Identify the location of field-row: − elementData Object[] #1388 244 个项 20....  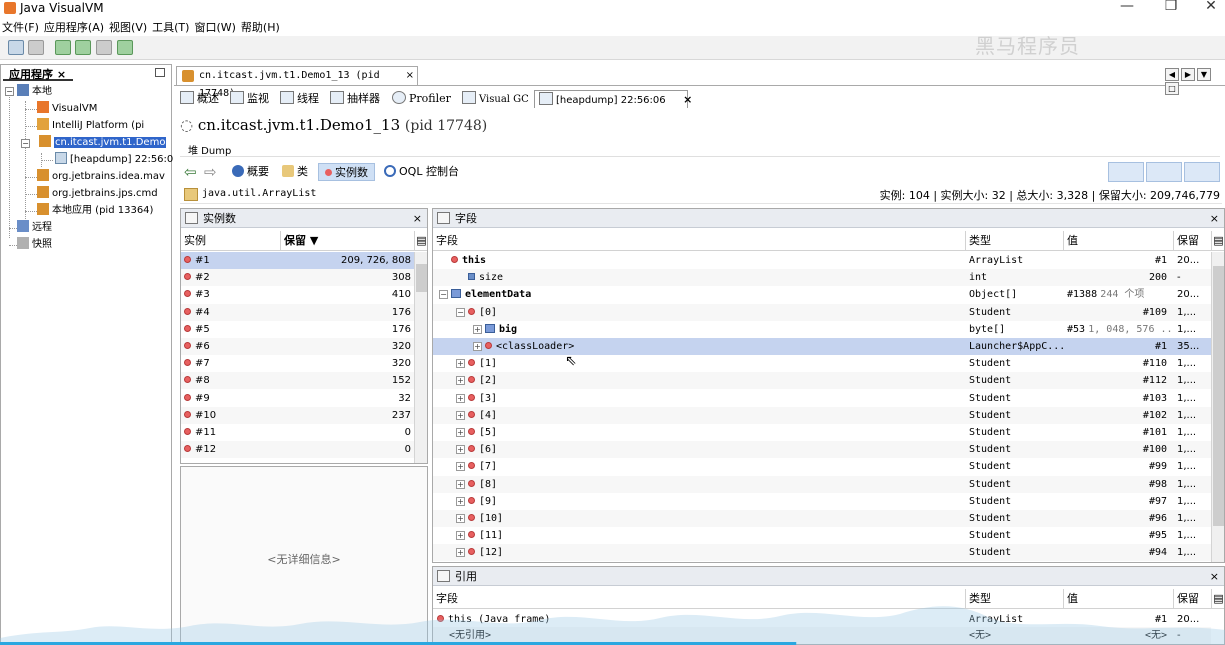
(822, 294).